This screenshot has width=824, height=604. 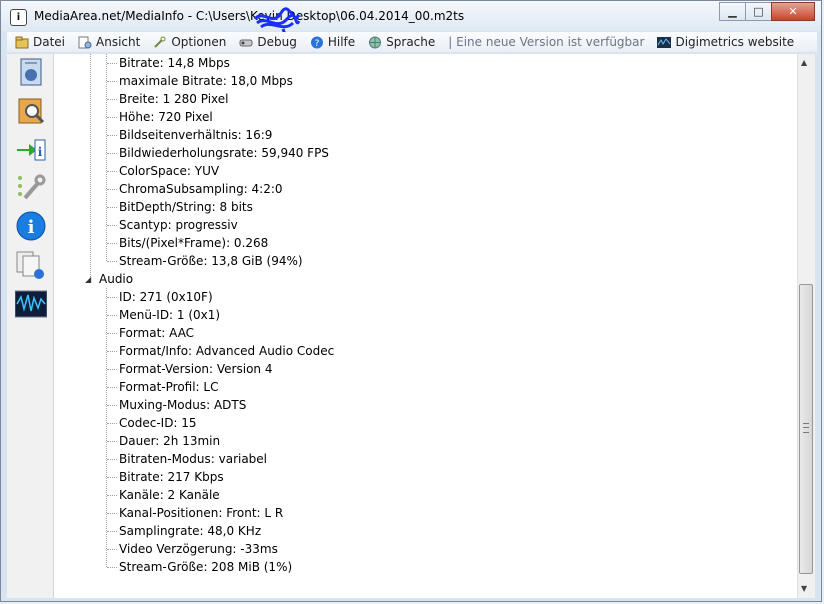 I want to click on info-line: Bildseitenverhältnis: 16:9, so click(x=195, y=135).